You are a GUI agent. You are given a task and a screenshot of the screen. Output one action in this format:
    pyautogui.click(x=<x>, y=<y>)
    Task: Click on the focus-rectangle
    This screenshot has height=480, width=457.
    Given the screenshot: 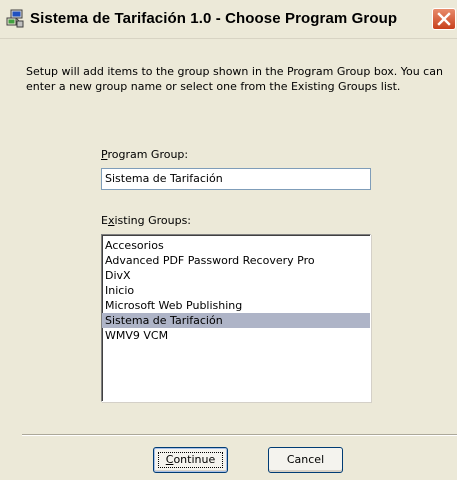 What is the action you would take?
    pyautogui.click(x=190, y=460)
    